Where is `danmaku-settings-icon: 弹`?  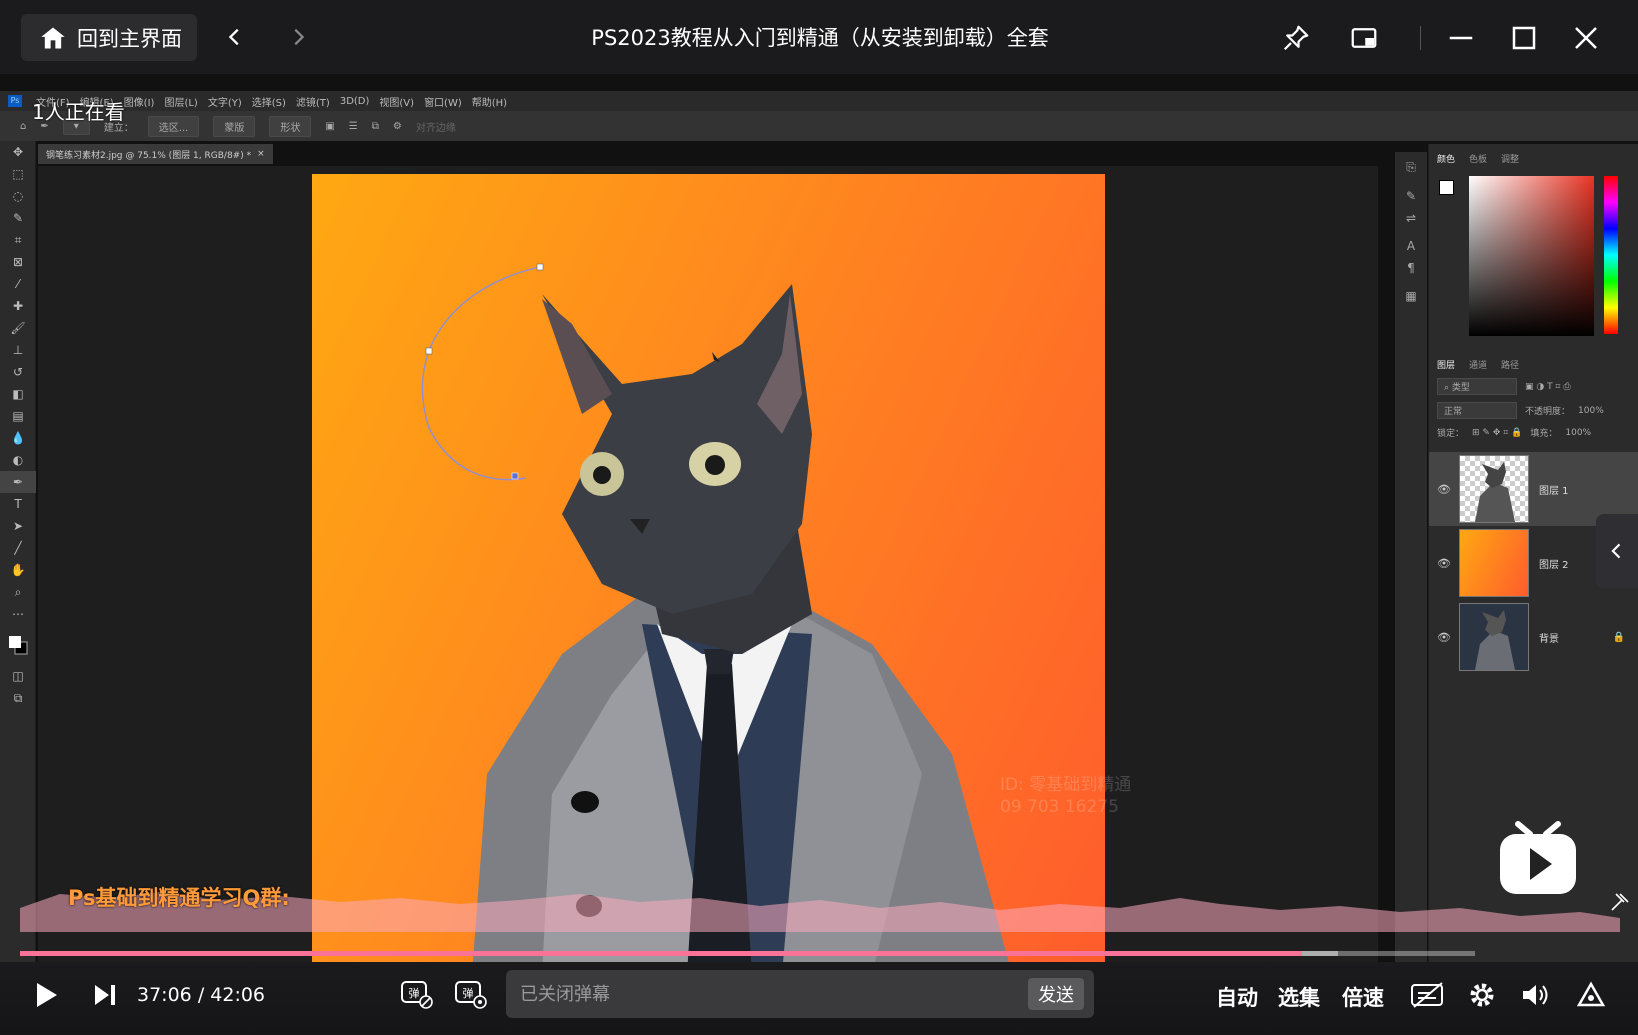 danmaku-settings-icon: 弹 is located at coordinates (471, 995).